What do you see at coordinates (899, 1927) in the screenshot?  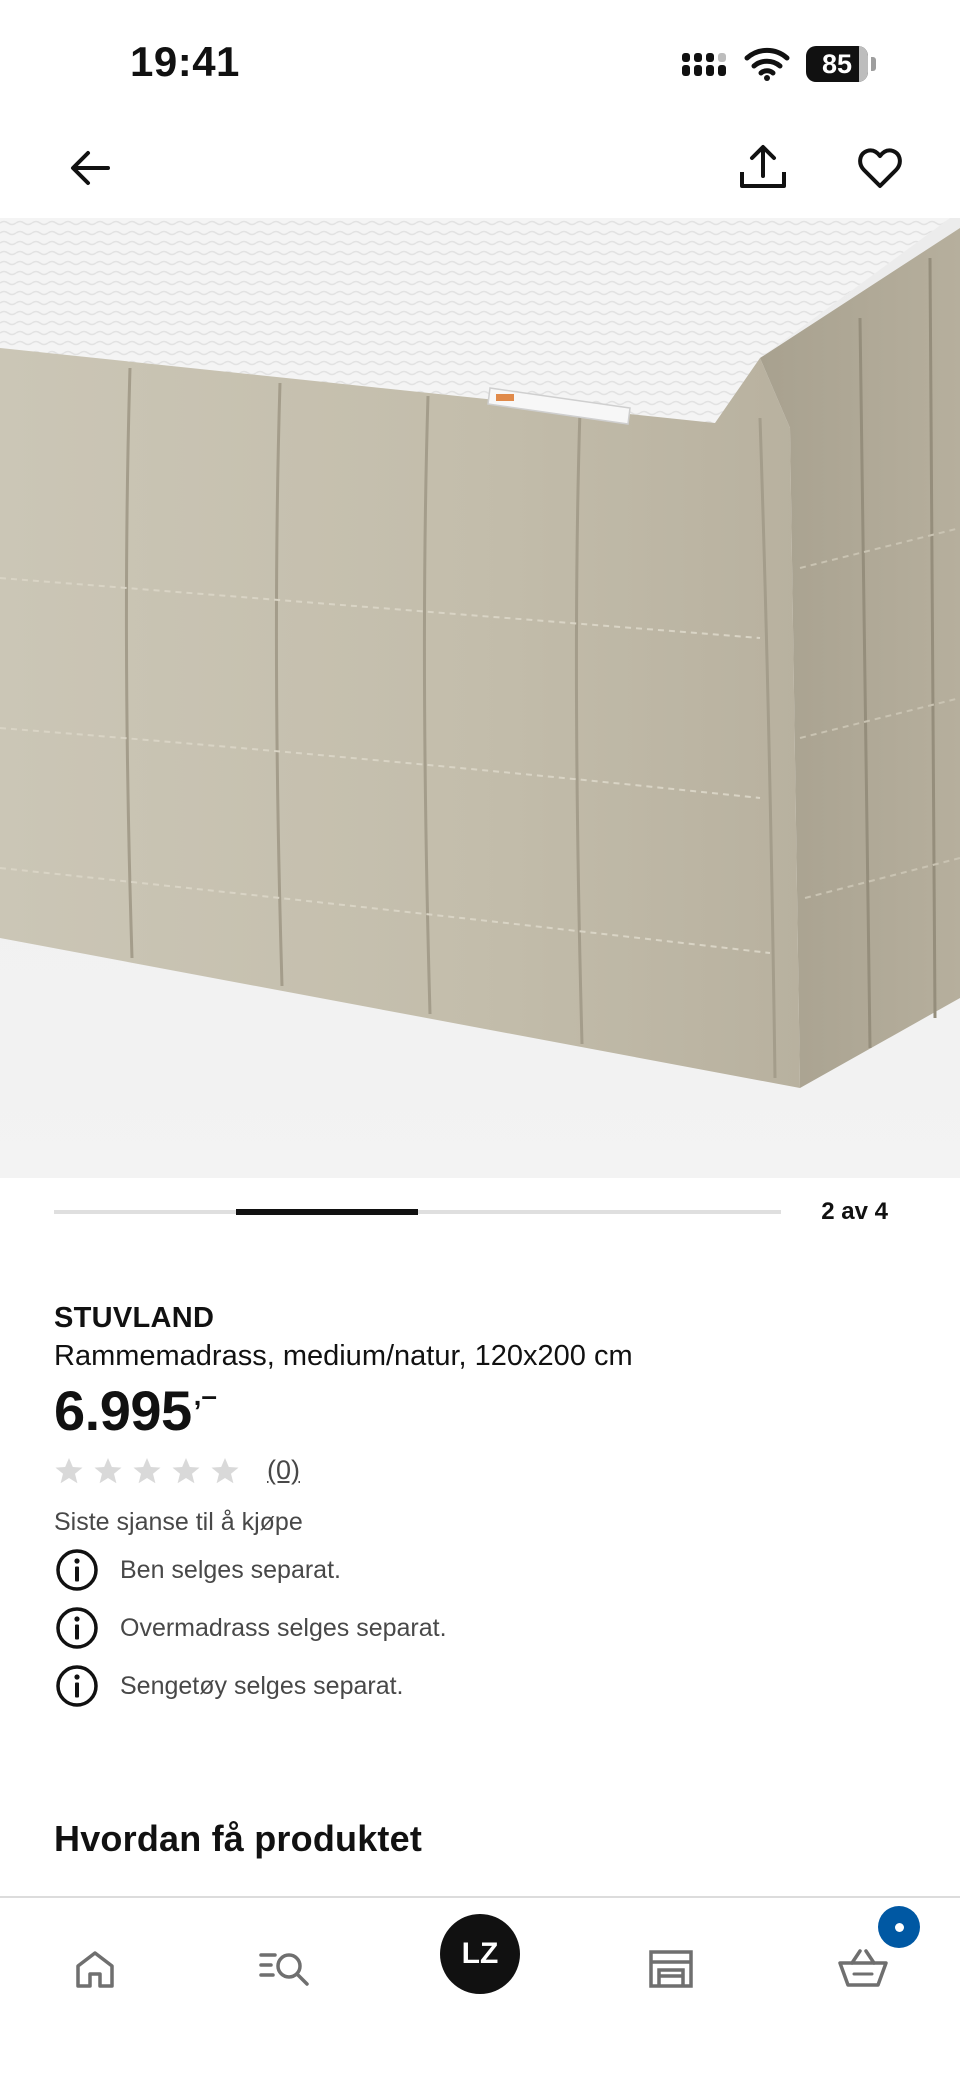 I see `cart-badge` at bounding box center [899, 1927].